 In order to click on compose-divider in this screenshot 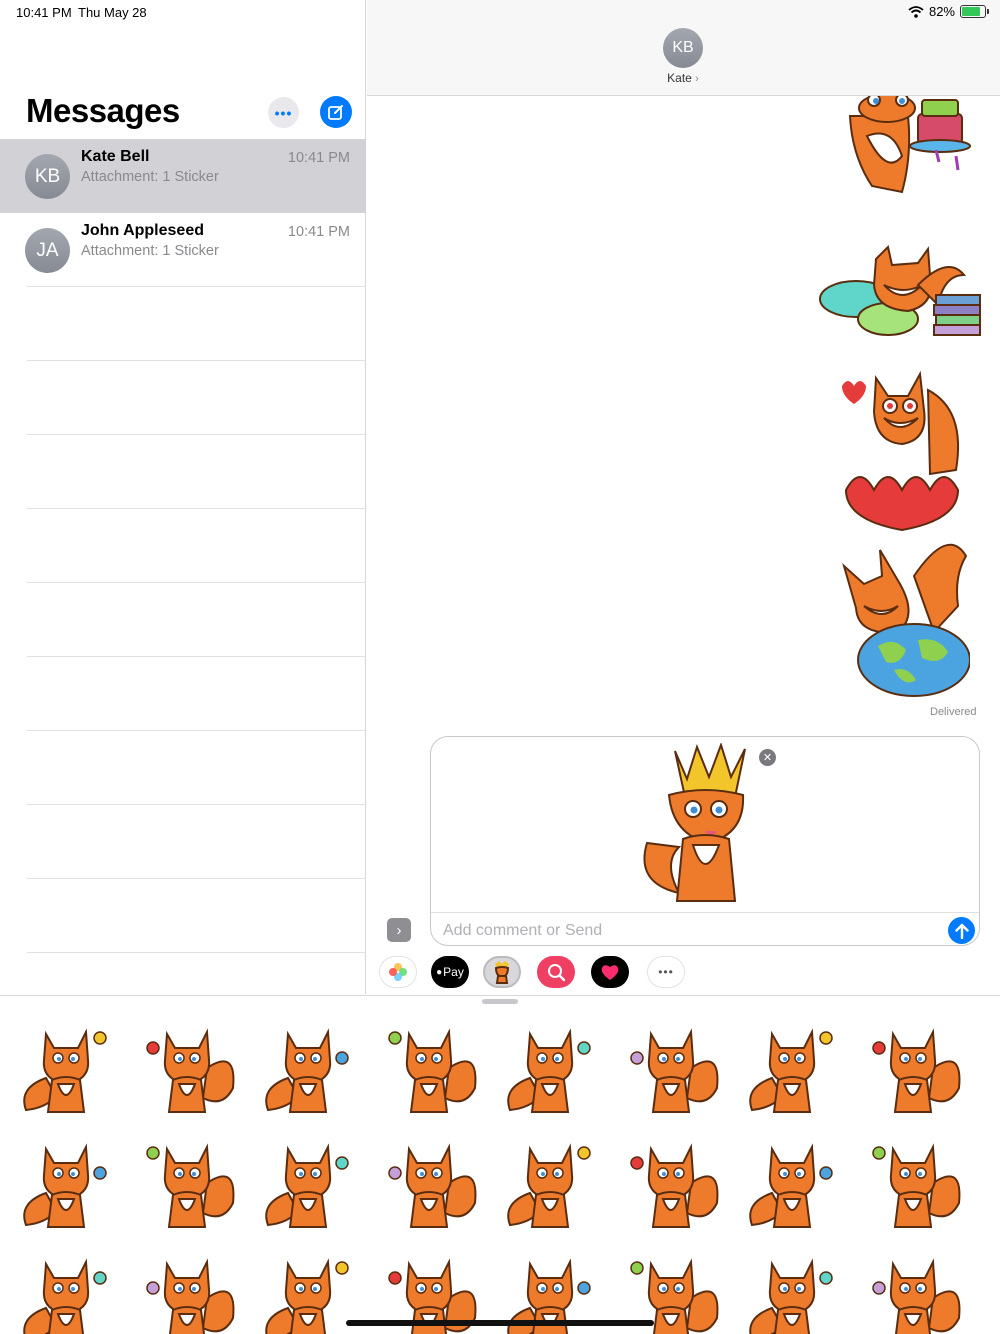, I will do `click(705, 912)`.